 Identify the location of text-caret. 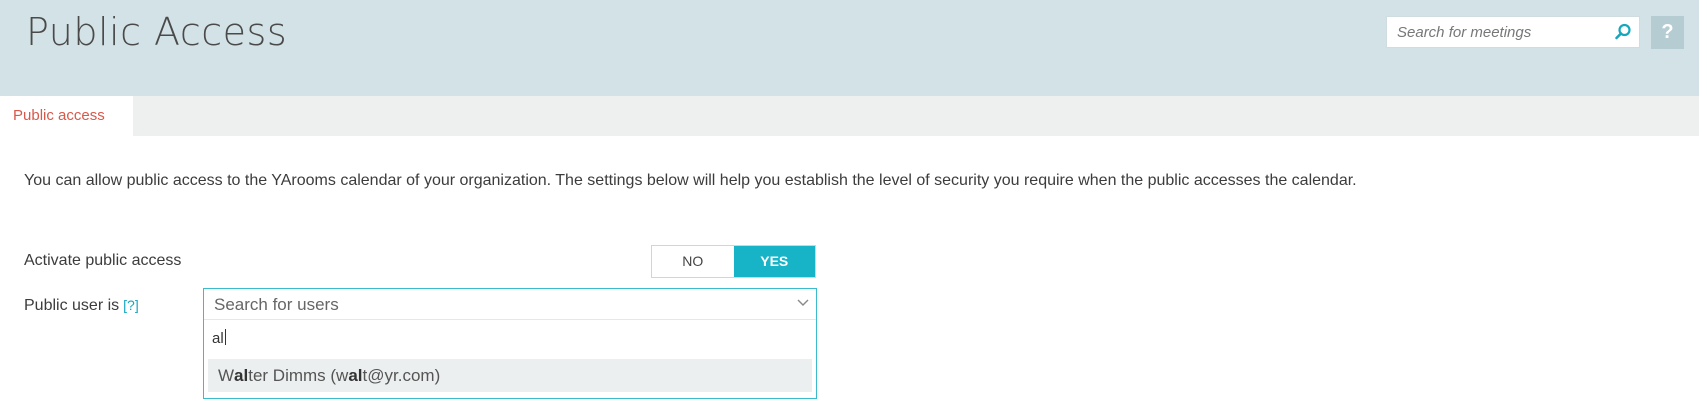
(225, 337).